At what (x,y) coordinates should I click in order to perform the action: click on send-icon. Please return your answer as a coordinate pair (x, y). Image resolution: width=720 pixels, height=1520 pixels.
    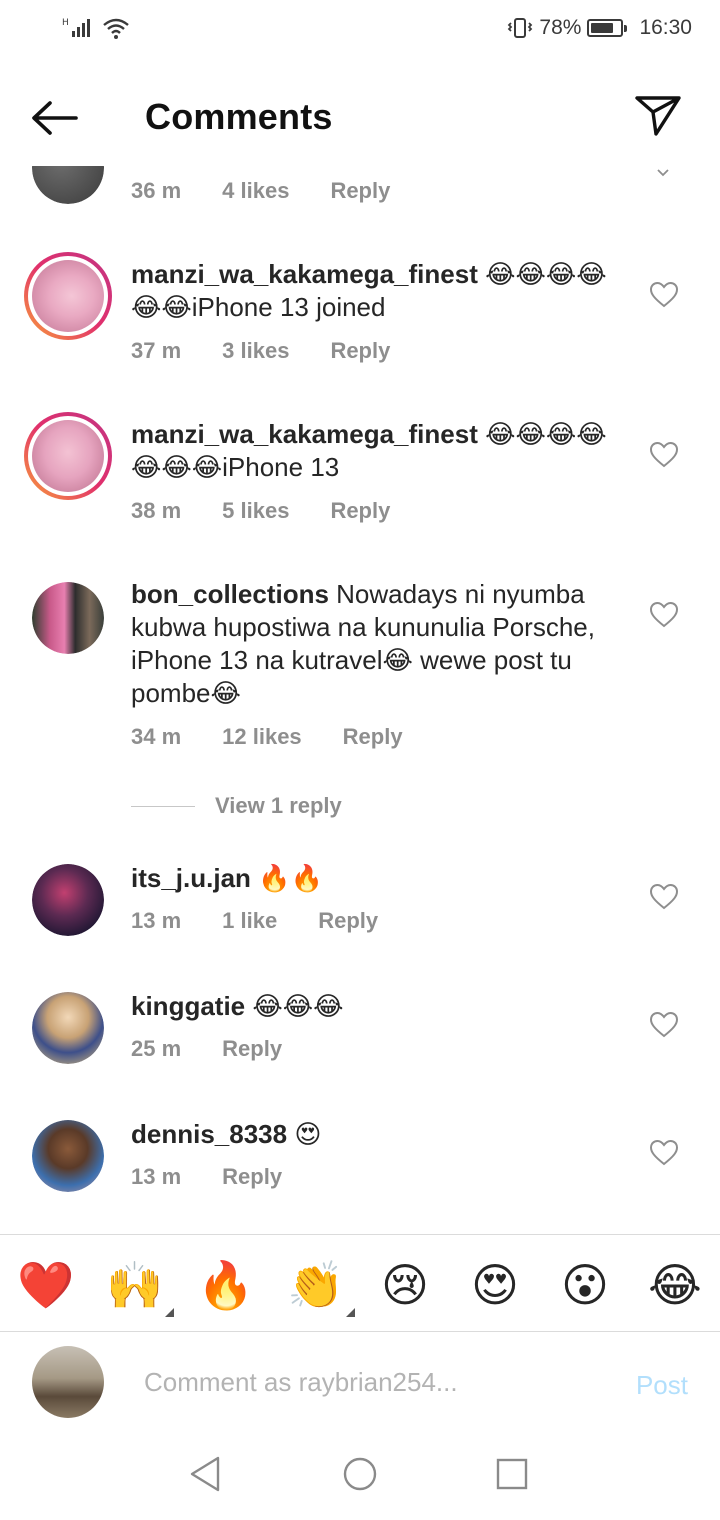
    Looking at the image, I should click on (658, 116).